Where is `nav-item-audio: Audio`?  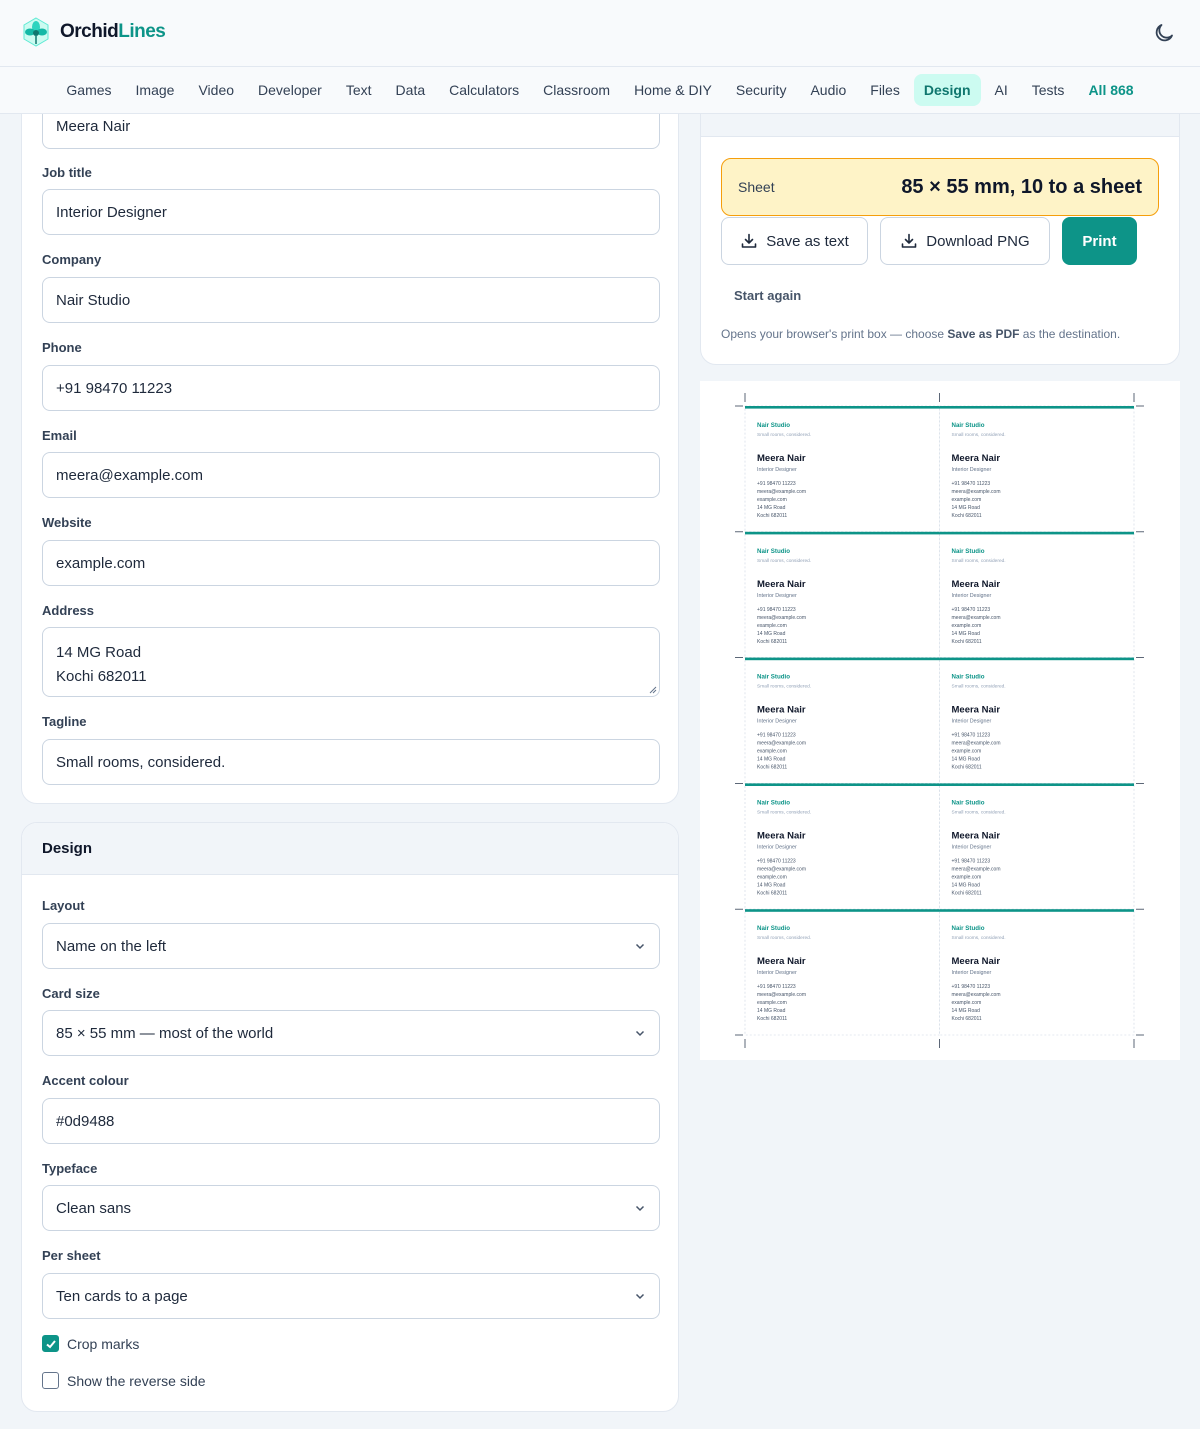
nav-item-audio: Audio is located at coordinates (828, 90).